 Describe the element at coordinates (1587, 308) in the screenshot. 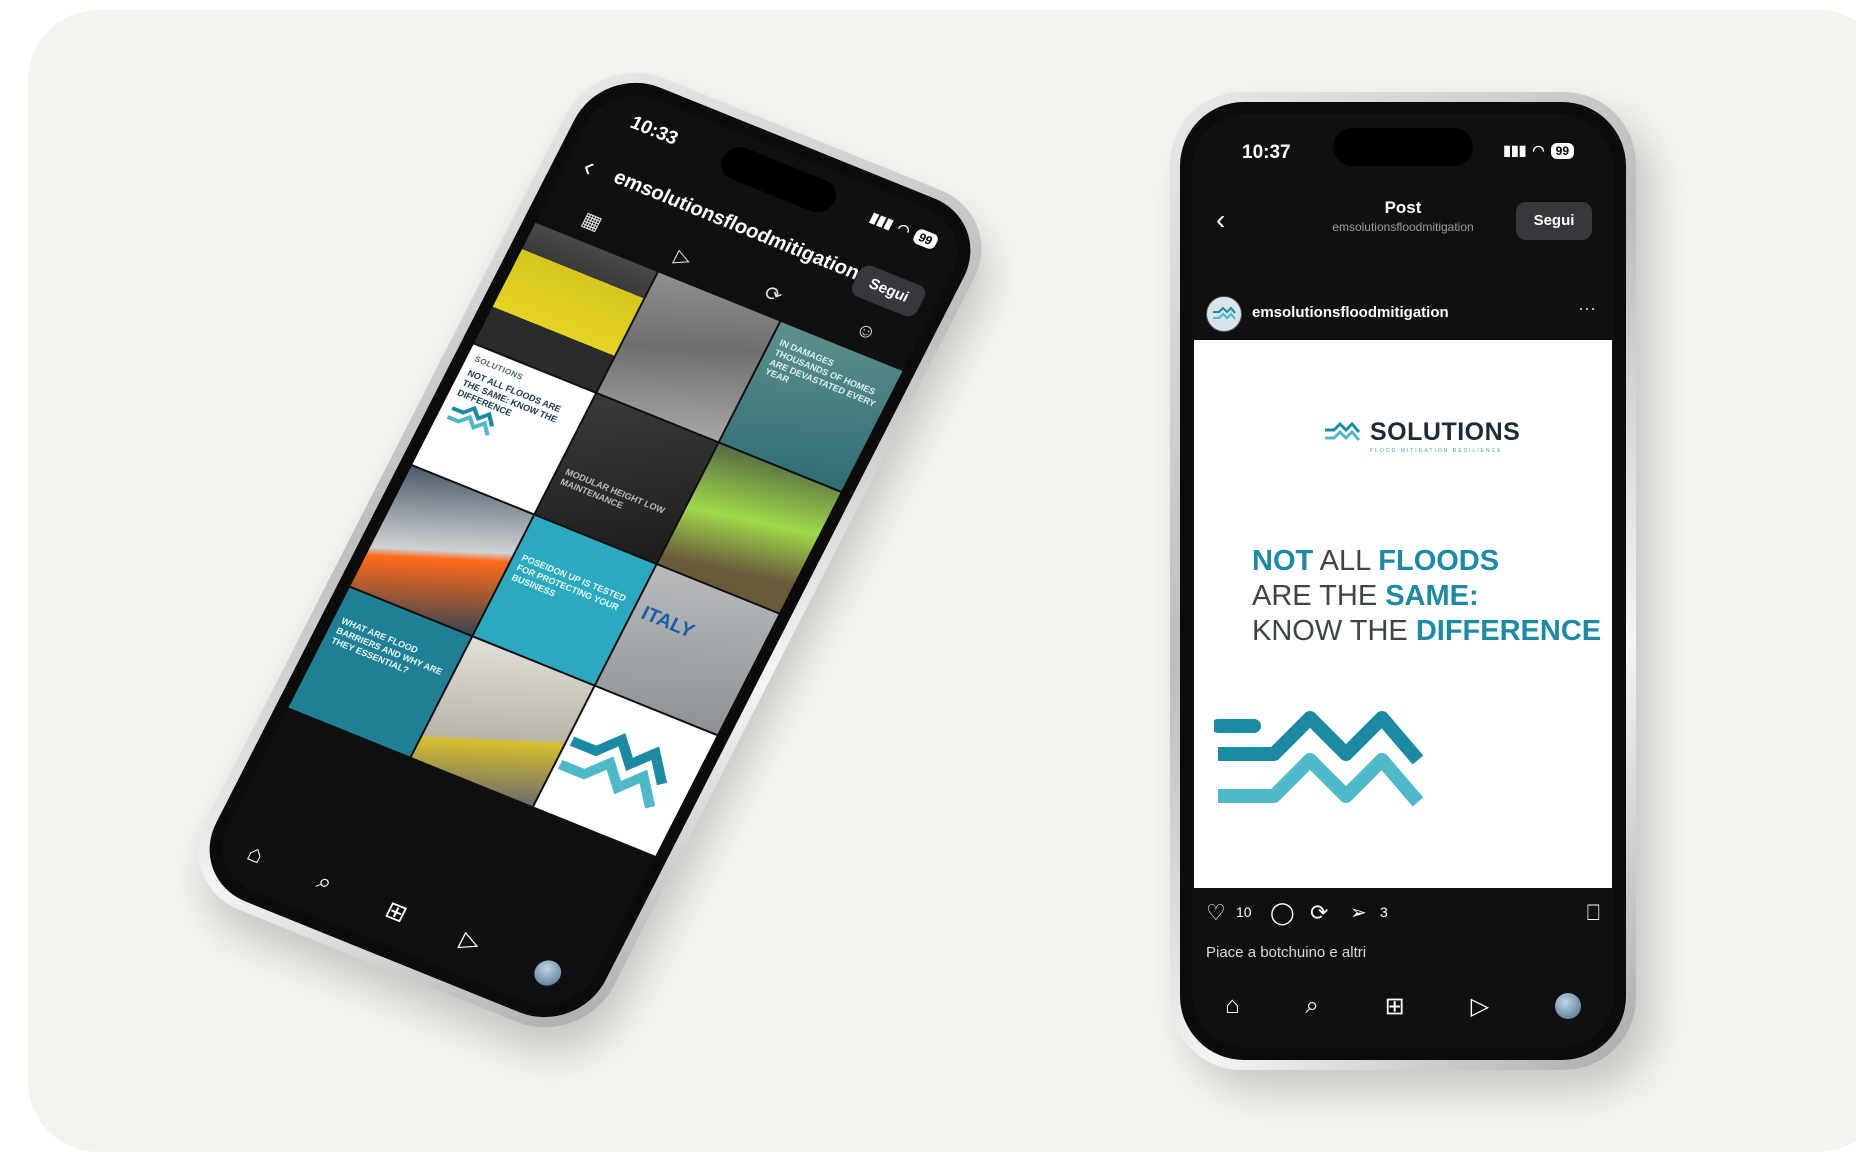

I see `more-icon: ···` at that location.